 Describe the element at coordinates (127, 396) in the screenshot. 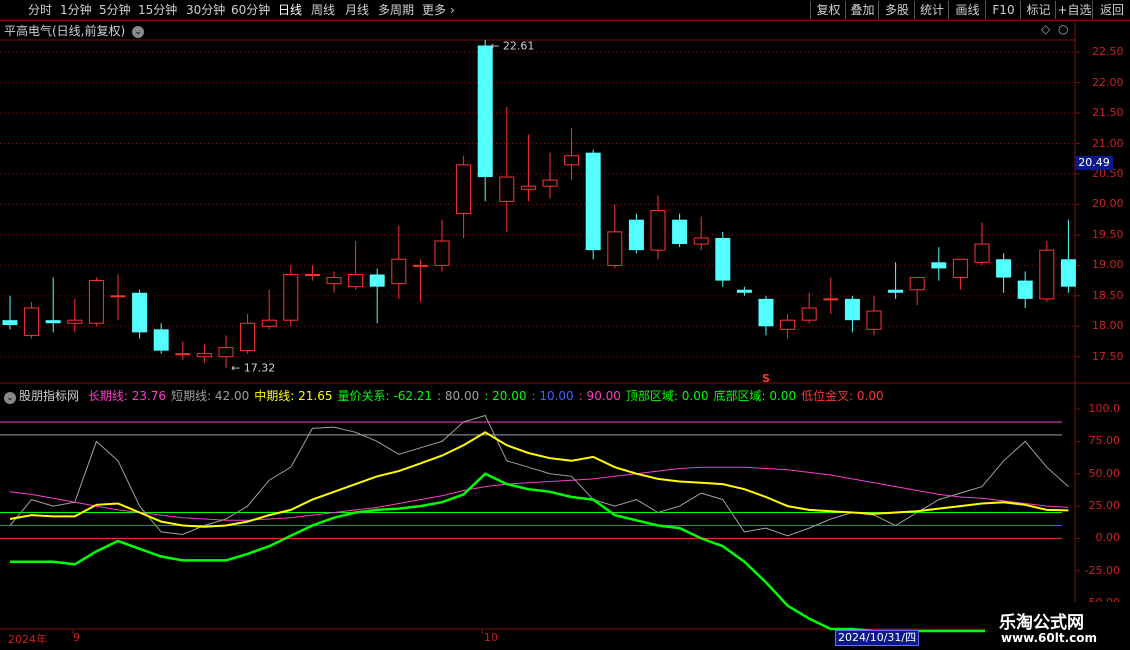

I see `indicator-legend-item: 长期线: 23.76` at that location.